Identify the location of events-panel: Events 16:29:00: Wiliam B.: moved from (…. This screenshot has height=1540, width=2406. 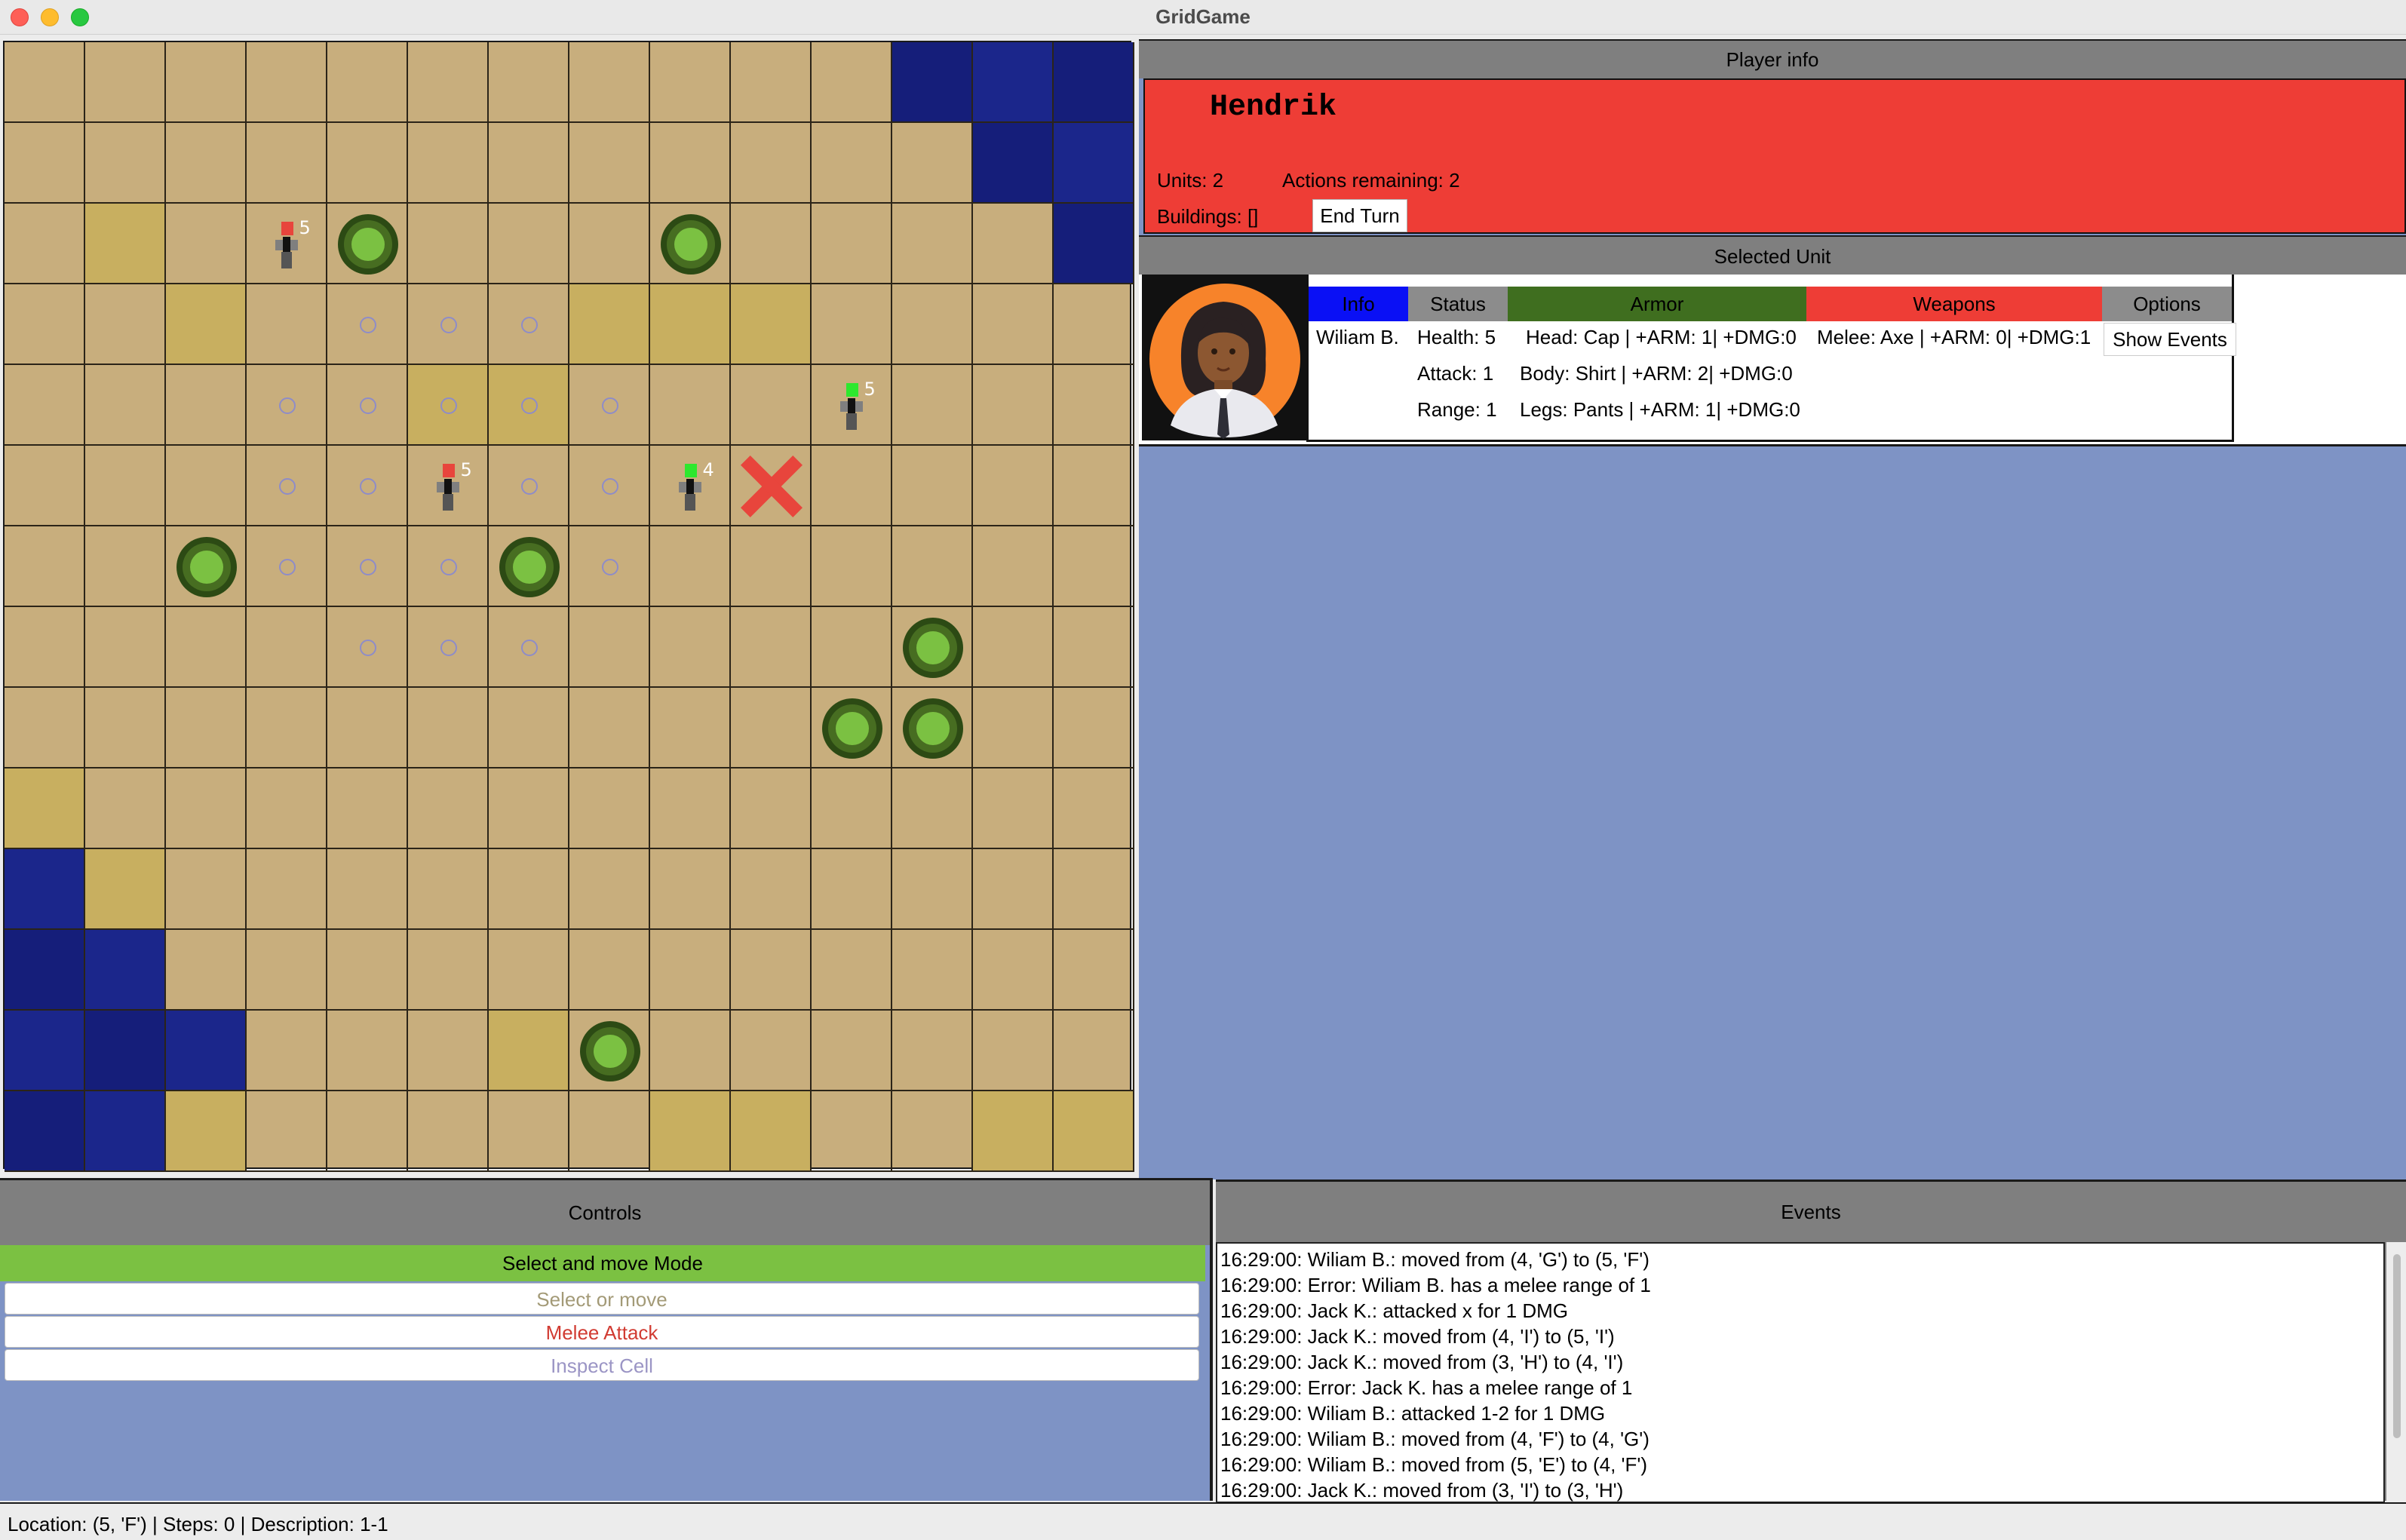
(1811, 1341).